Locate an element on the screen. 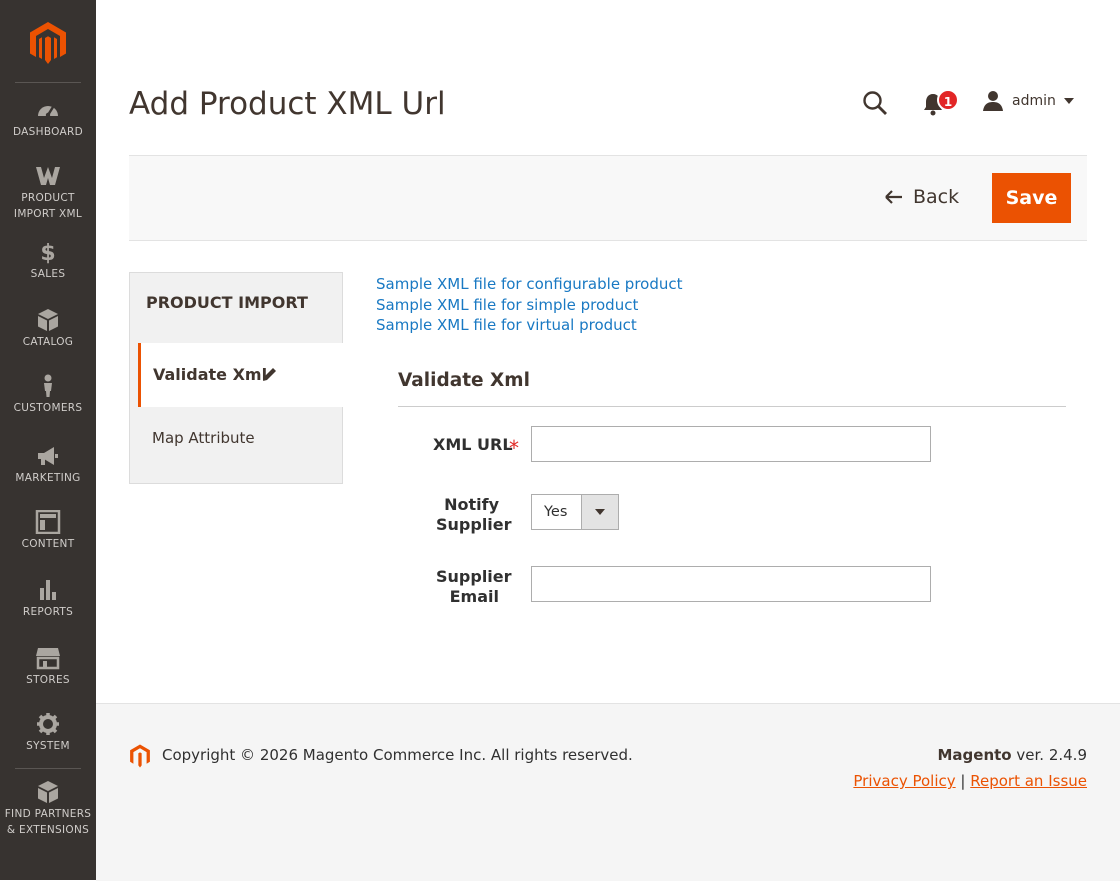  sidebar-item-sales: $ SALES is located at coordinates (48, 261).